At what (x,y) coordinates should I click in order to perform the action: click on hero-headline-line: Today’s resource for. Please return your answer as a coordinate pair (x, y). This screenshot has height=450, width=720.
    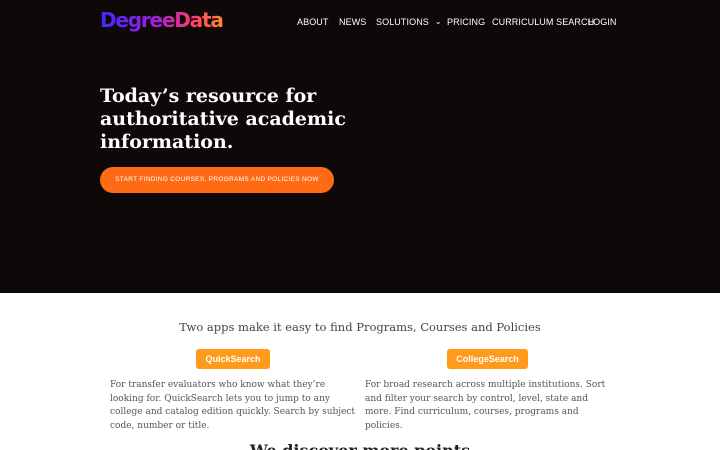
    Looking at the image, I should click on (208, 96).